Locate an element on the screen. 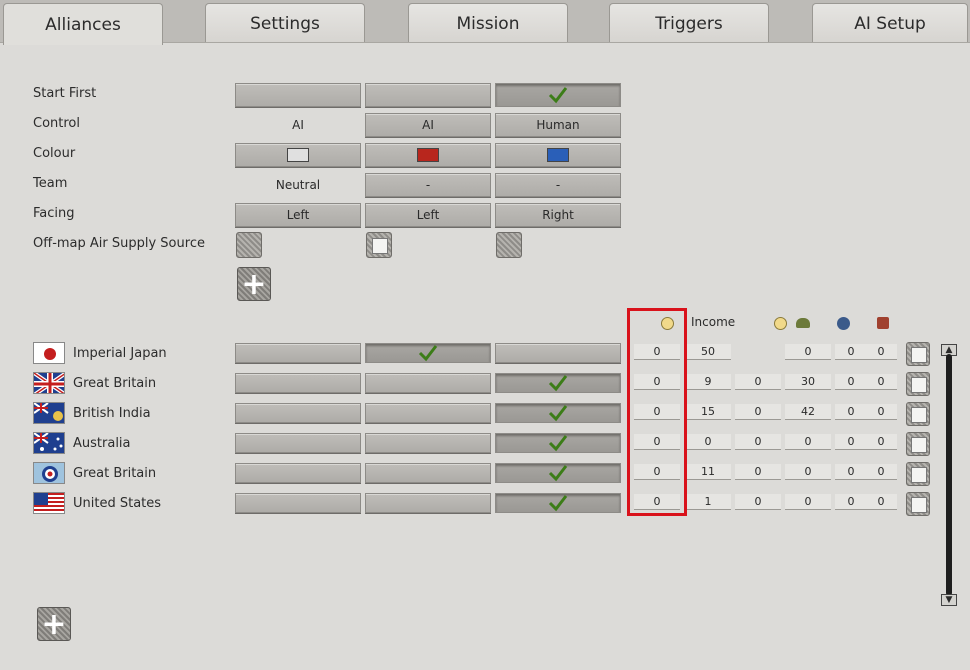  add-nation-button: + is located at coordinates (54, 624).